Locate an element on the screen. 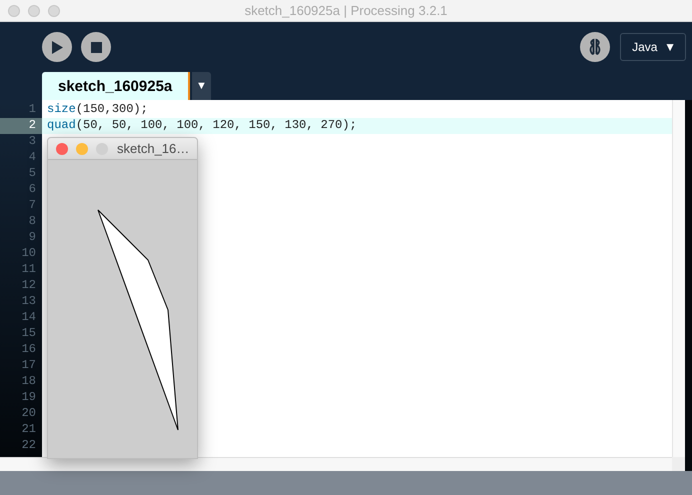 The width and height of the screenshot is (692, 495). line-number: 18 is located at coordinates (28, 382).